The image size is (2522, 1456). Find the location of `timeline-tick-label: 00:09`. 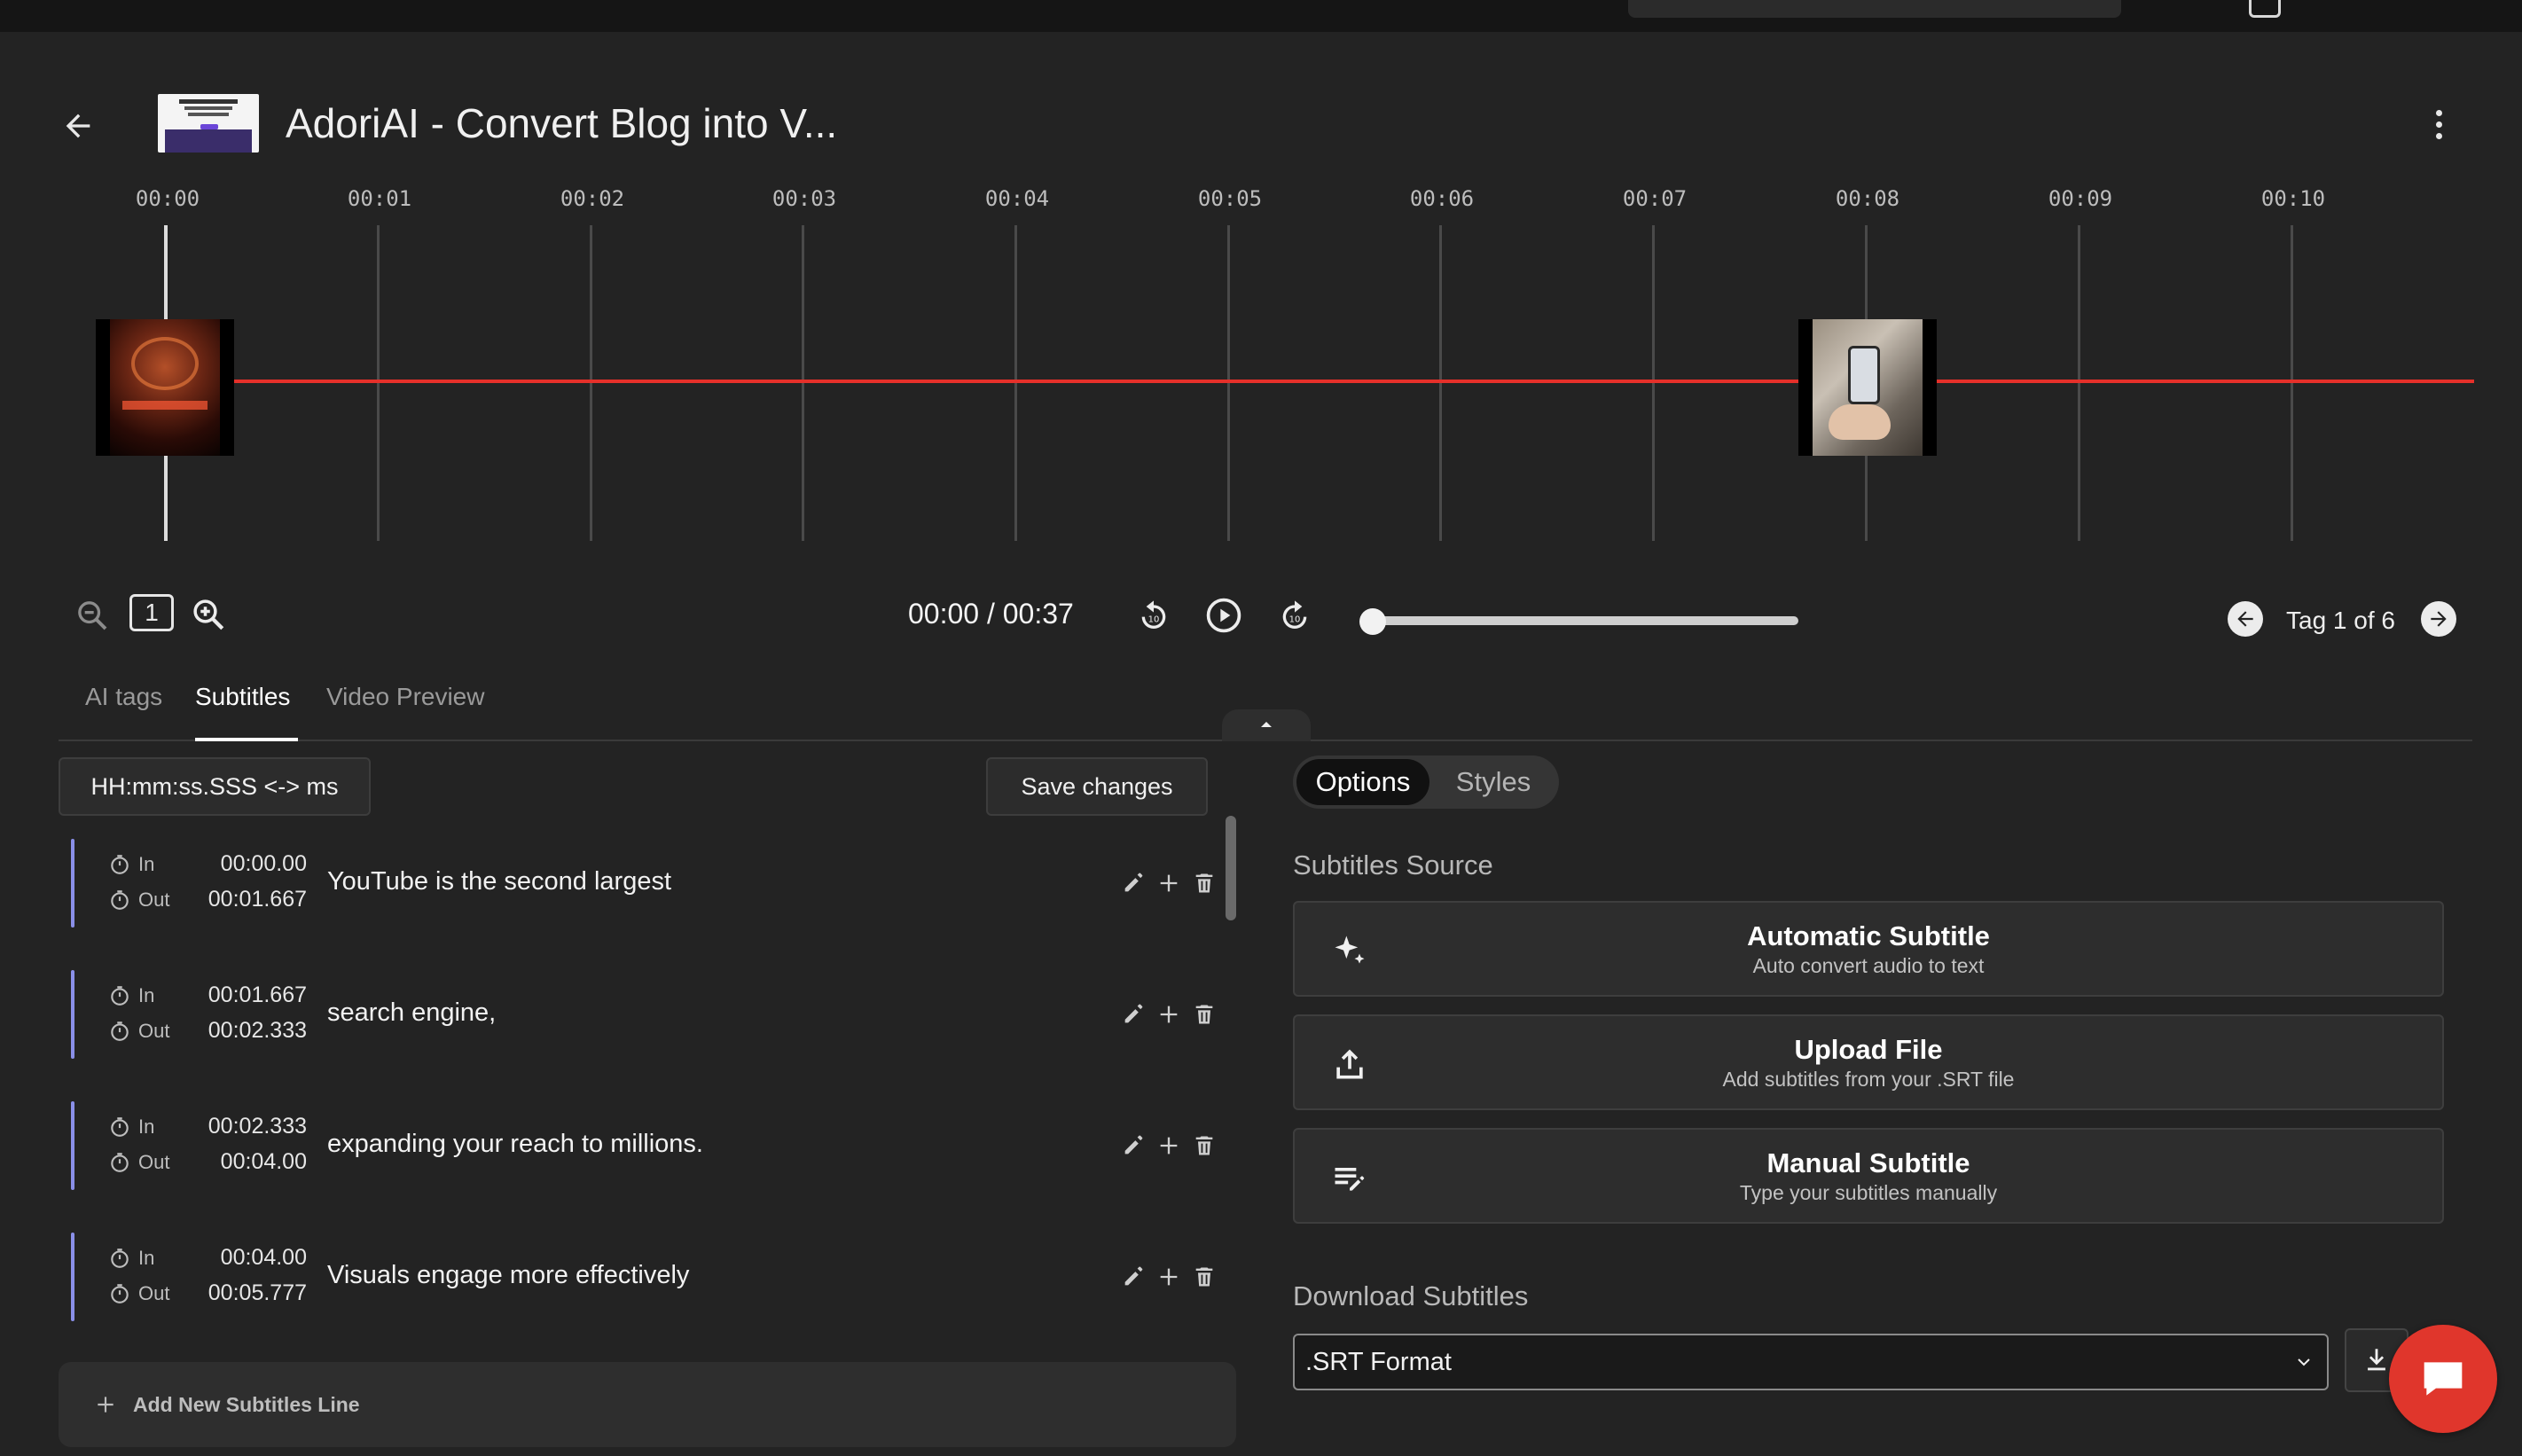

timeline-tick-label: 00:09 is located at coordinates (2080, 198).